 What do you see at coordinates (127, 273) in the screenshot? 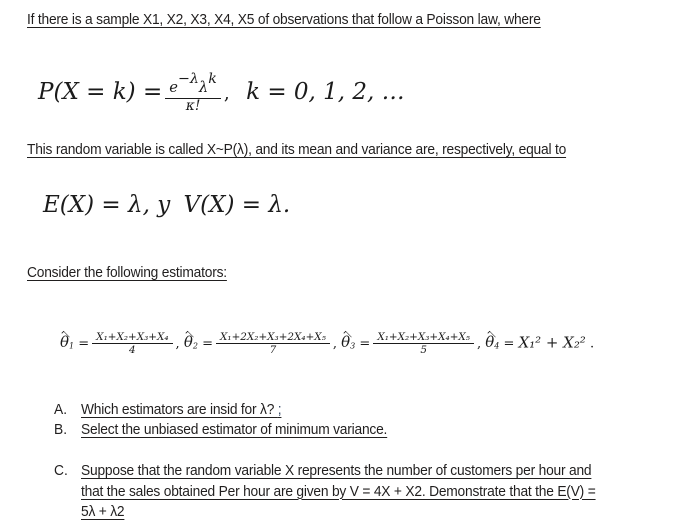
I see `estimators-intro-paragraph: Consider the following estimators:` at bounding box center [127, 273].